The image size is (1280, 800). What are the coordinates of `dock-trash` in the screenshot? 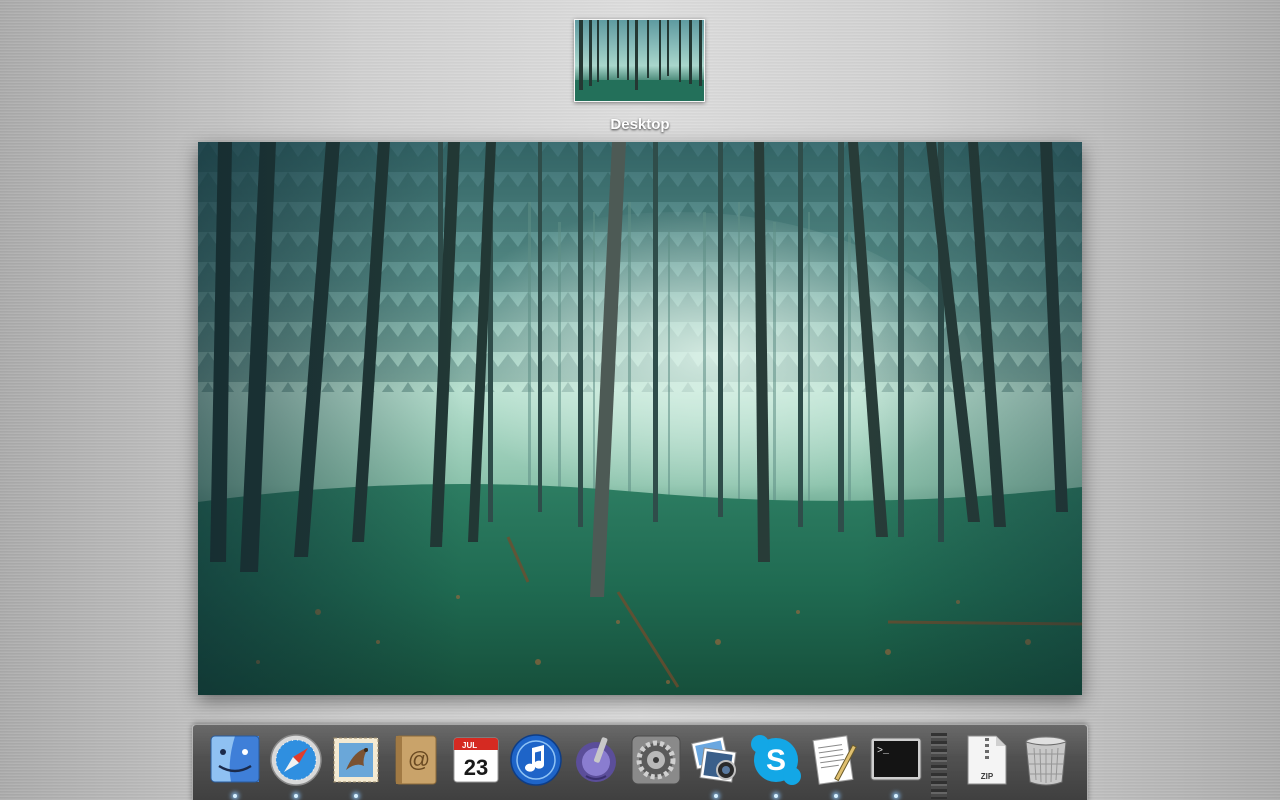 It's located at (1046, 763).